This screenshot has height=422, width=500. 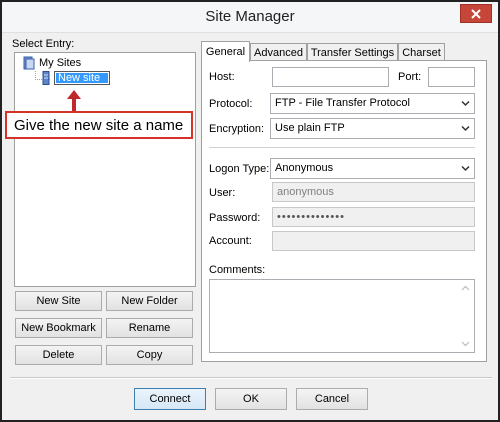 I want to click on tab-general: General, so click(x=225, y=51).